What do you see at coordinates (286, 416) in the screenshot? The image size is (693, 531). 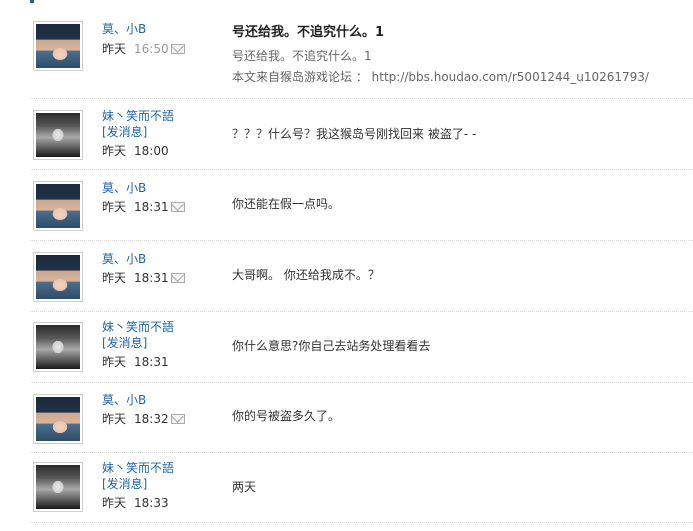 I see `post-body: 你的号被盗多久了。` at bounding box center [286, 416].